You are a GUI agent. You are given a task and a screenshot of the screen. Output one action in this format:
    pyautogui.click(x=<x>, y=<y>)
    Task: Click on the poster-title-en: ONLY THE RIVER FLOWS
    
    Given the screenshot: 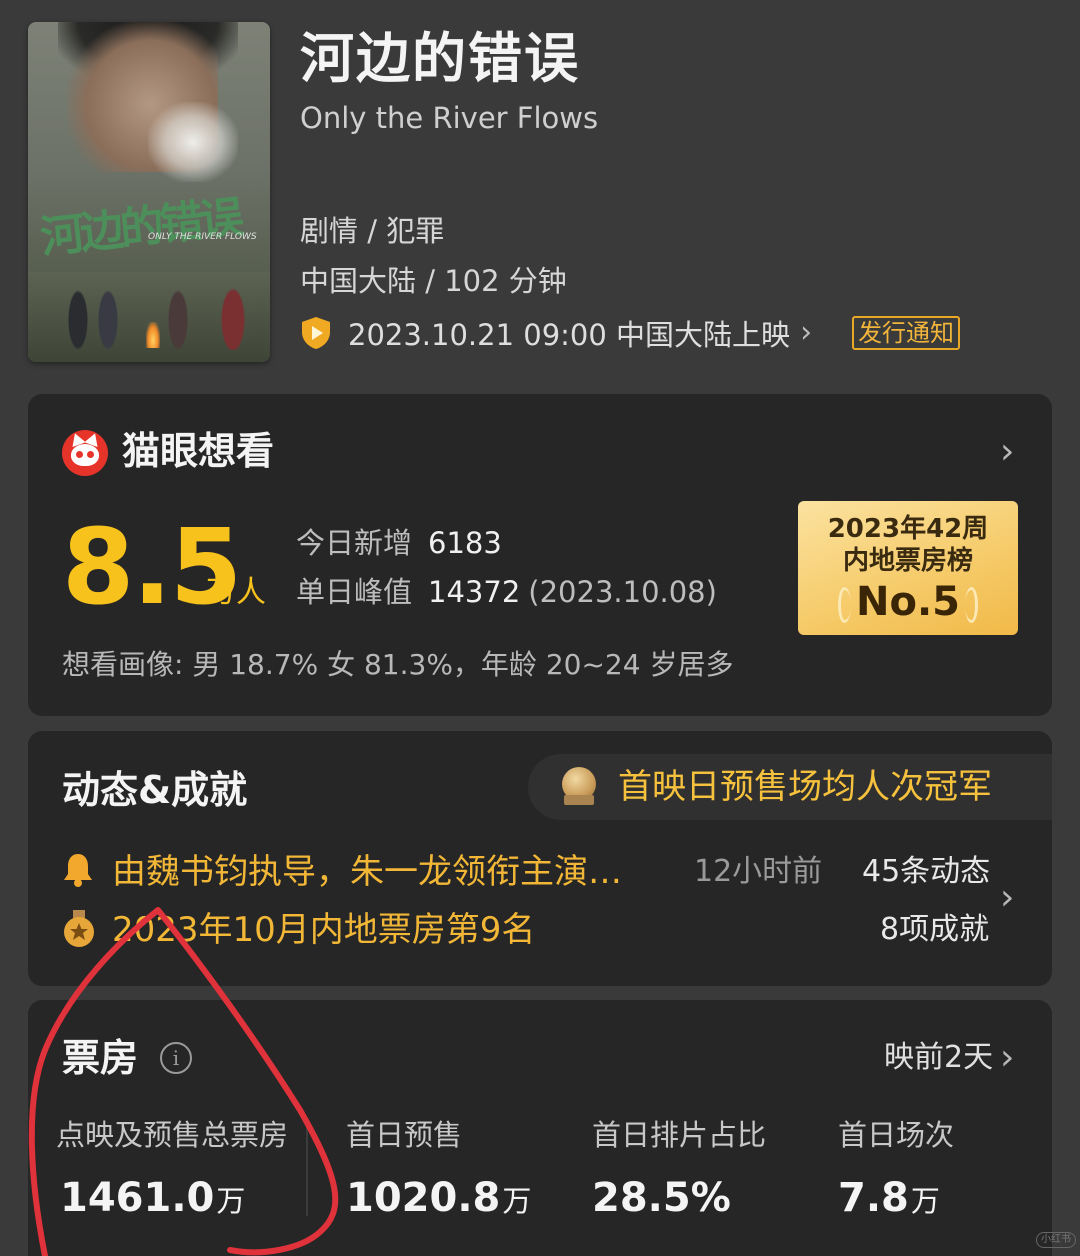 What is the action you would take?
    pyautogui.click(x=202, y=237)
    